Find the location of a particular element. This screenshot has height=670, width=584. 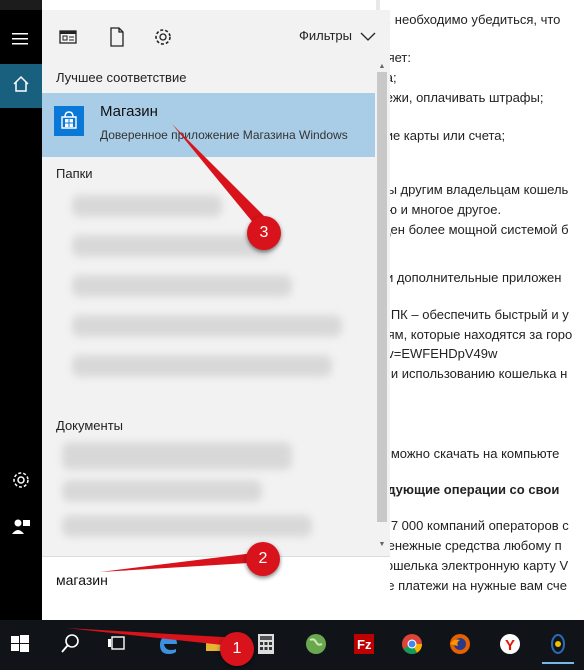

firefox-icon is located at coordinates (460, 644).